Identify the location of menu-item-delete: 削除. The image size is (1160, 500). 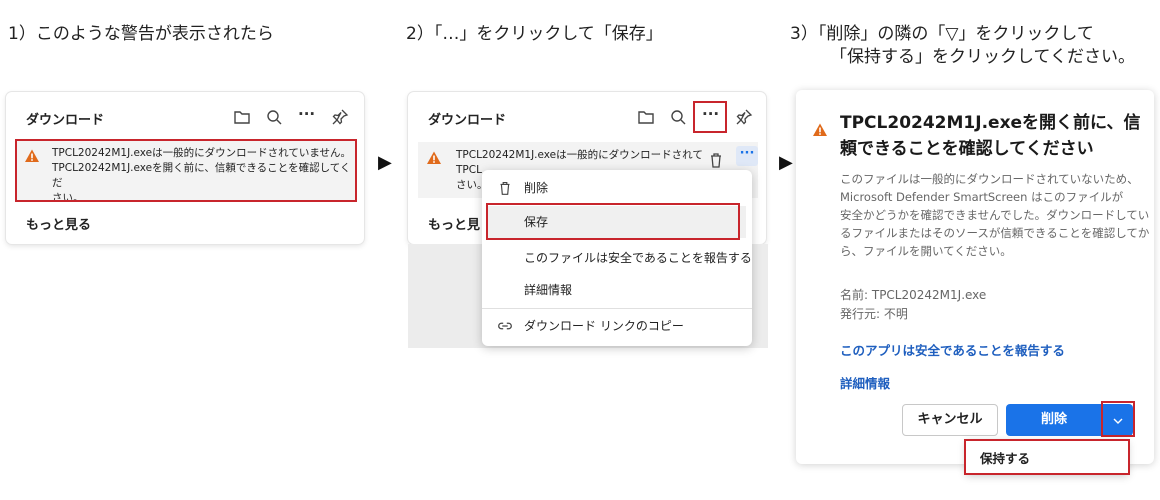
(617, 188).